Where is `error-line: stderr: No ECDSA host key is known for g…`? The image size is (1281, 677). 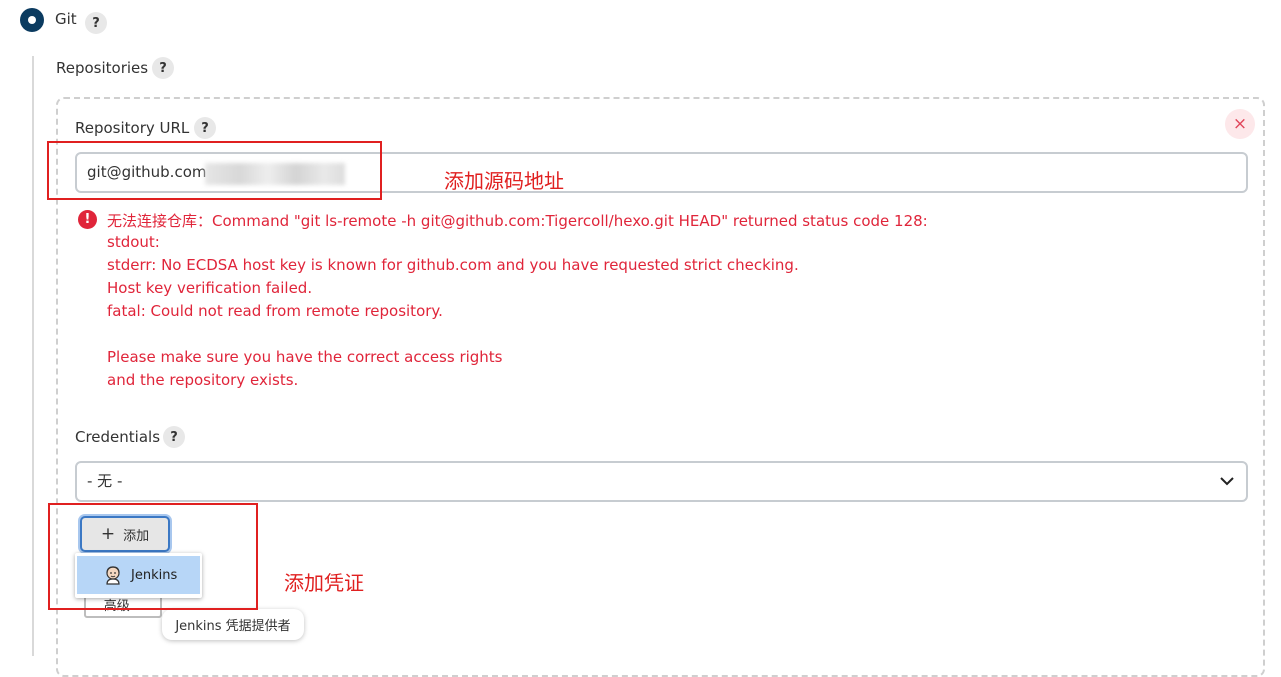 error-line: stderr: No ECDSA host key is known for g… is located at coordinates (453, 265).